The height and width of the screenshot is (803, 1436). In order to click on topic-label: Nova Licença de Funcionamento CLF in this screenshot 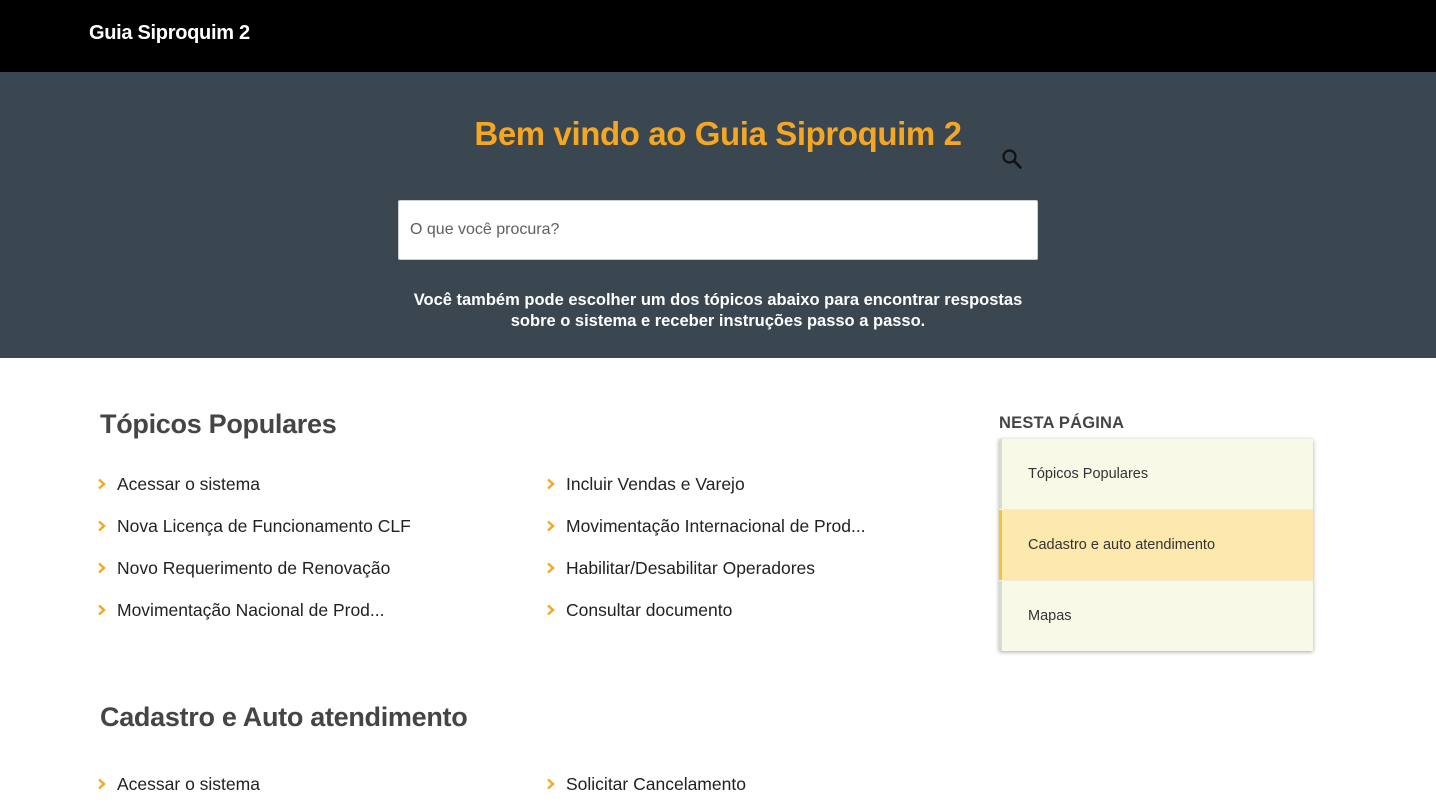, I will do `click(264, 526)`.